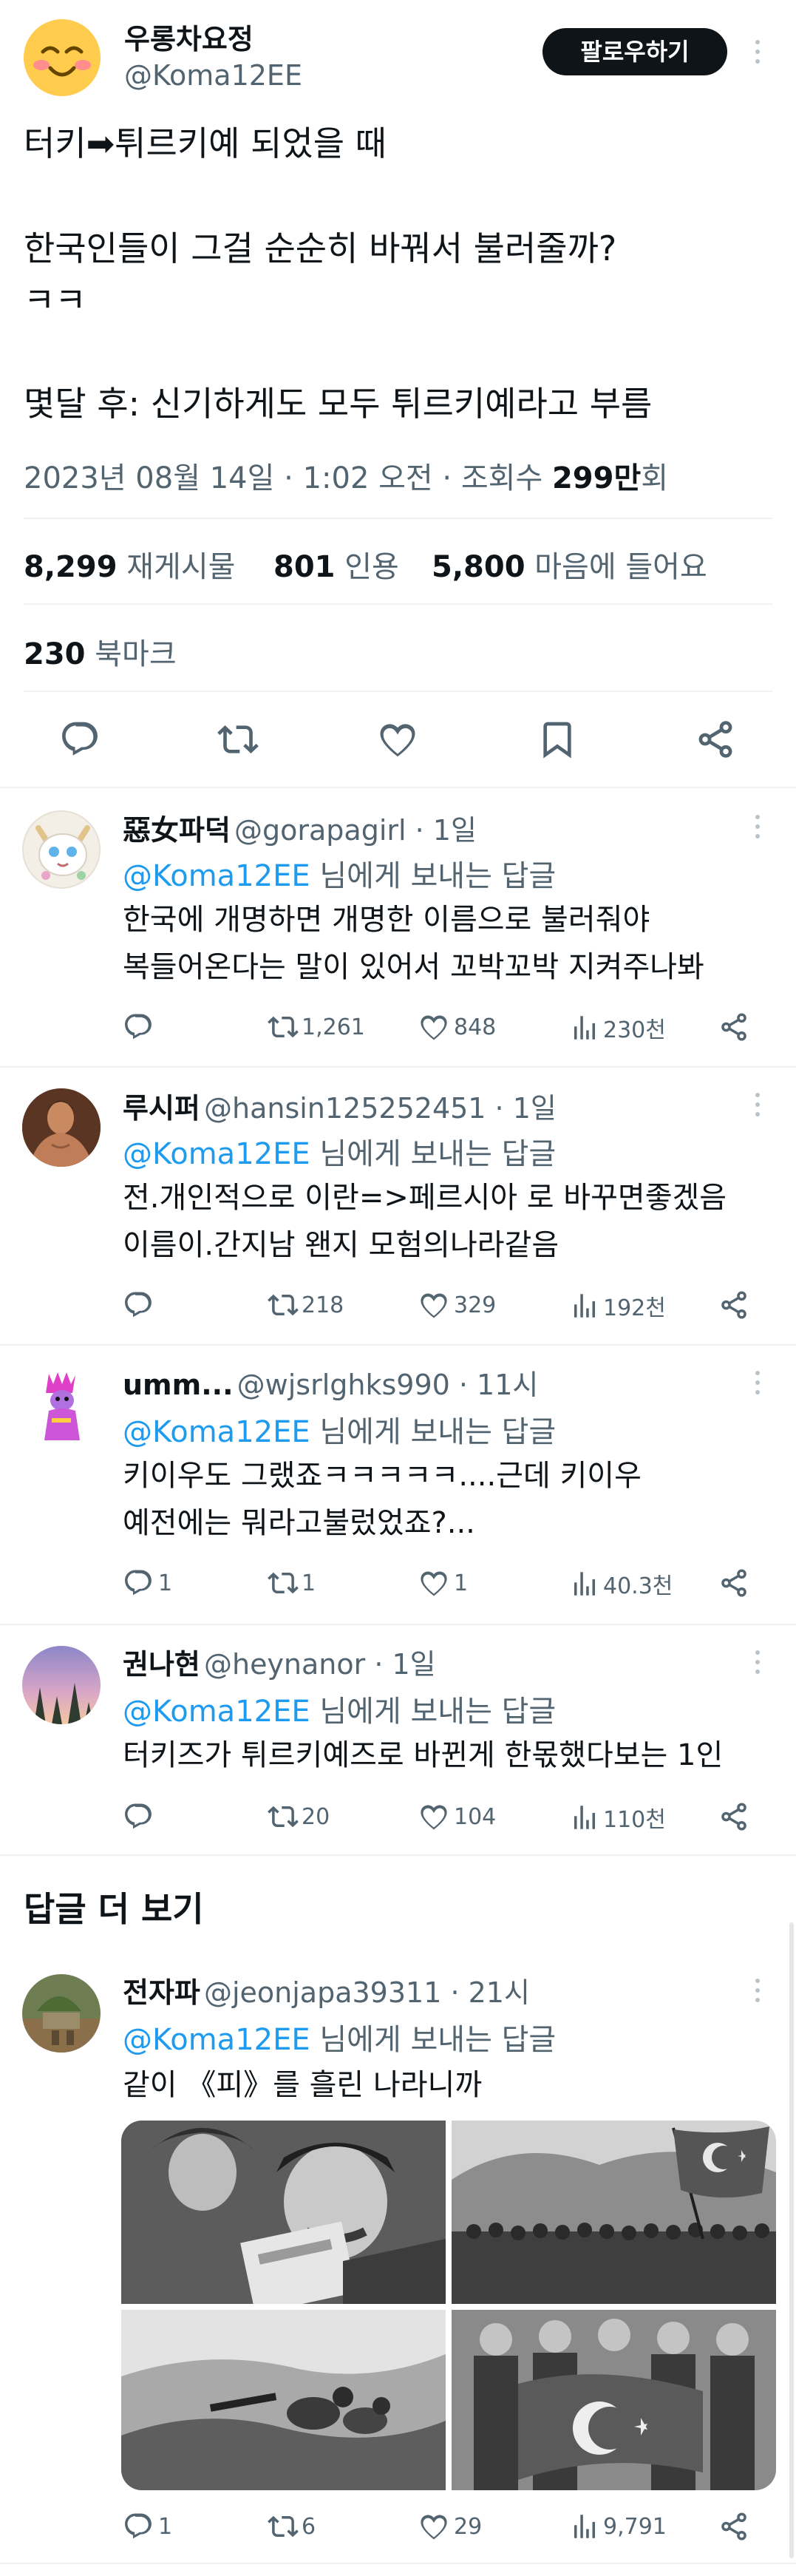 This screenshot has width=796, height=2576. Describe the element at coordinates (634, 1030) in the screenshot. I see `views-count: 230천` at that location.